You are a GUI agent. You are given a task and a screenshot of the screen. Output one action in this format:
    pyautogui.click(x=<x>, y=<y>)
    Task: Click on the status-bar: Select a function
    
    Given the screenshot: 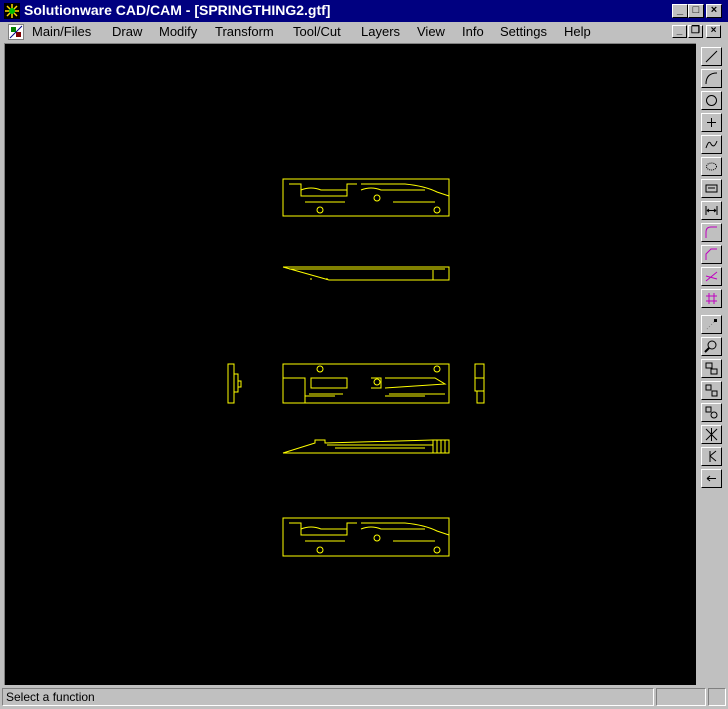 What is the action you would take?
    pyautogui.click(x=364, y=697)
    